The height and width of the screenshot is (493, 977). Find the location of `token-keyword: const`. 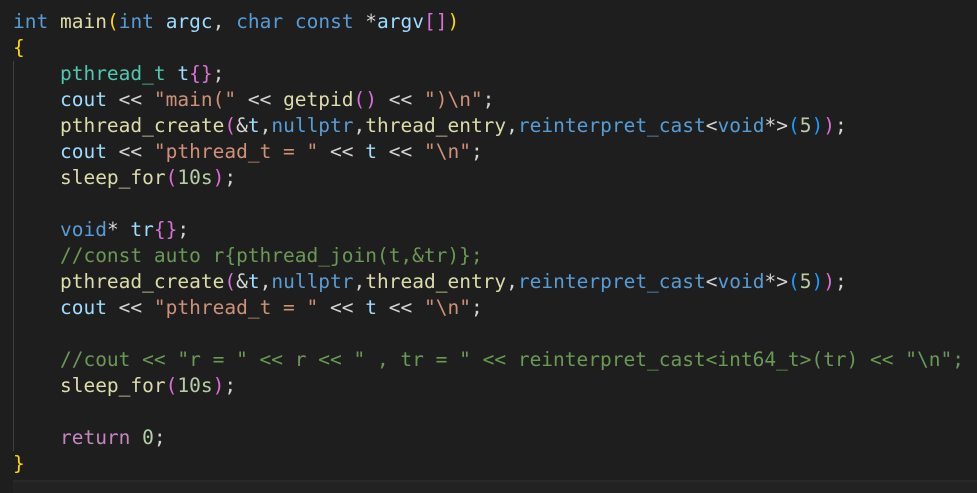

token-keyword: const is located at coordinates (324, 21).